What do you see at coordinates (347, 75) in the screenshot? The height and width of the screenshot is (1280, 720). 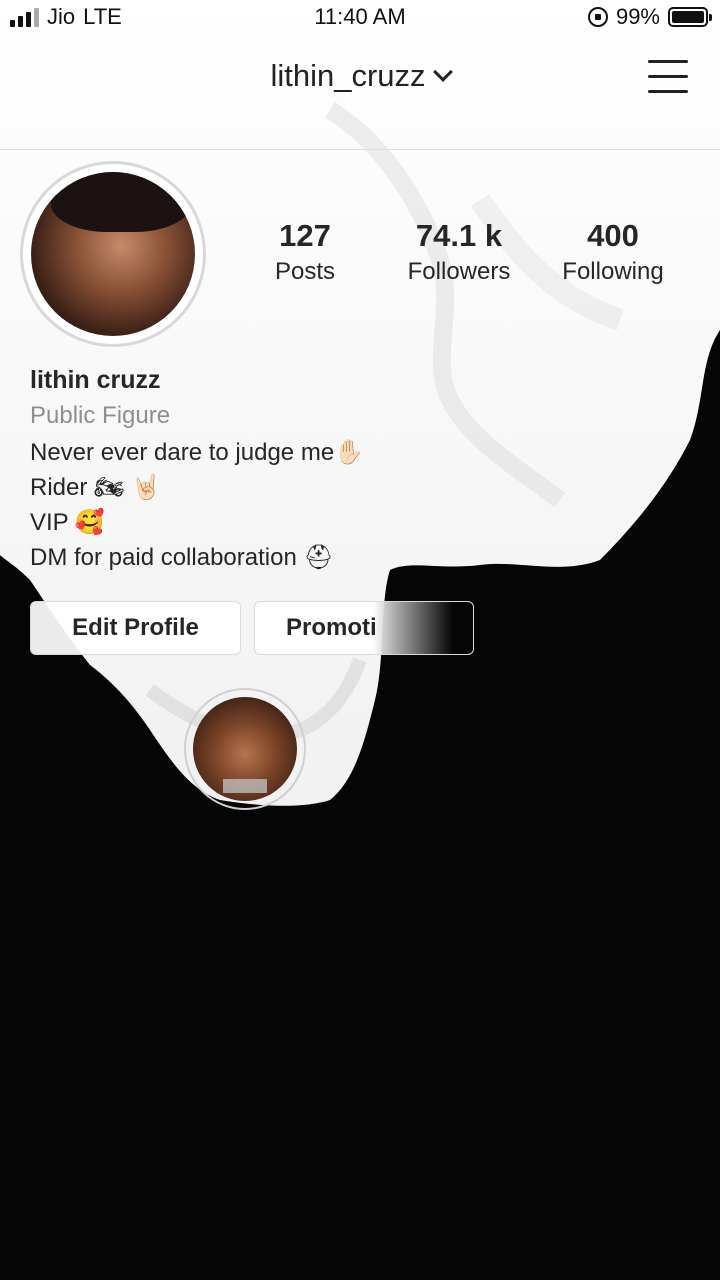 I see `username: lithin_cruzz` at bounding box center [347, 75].